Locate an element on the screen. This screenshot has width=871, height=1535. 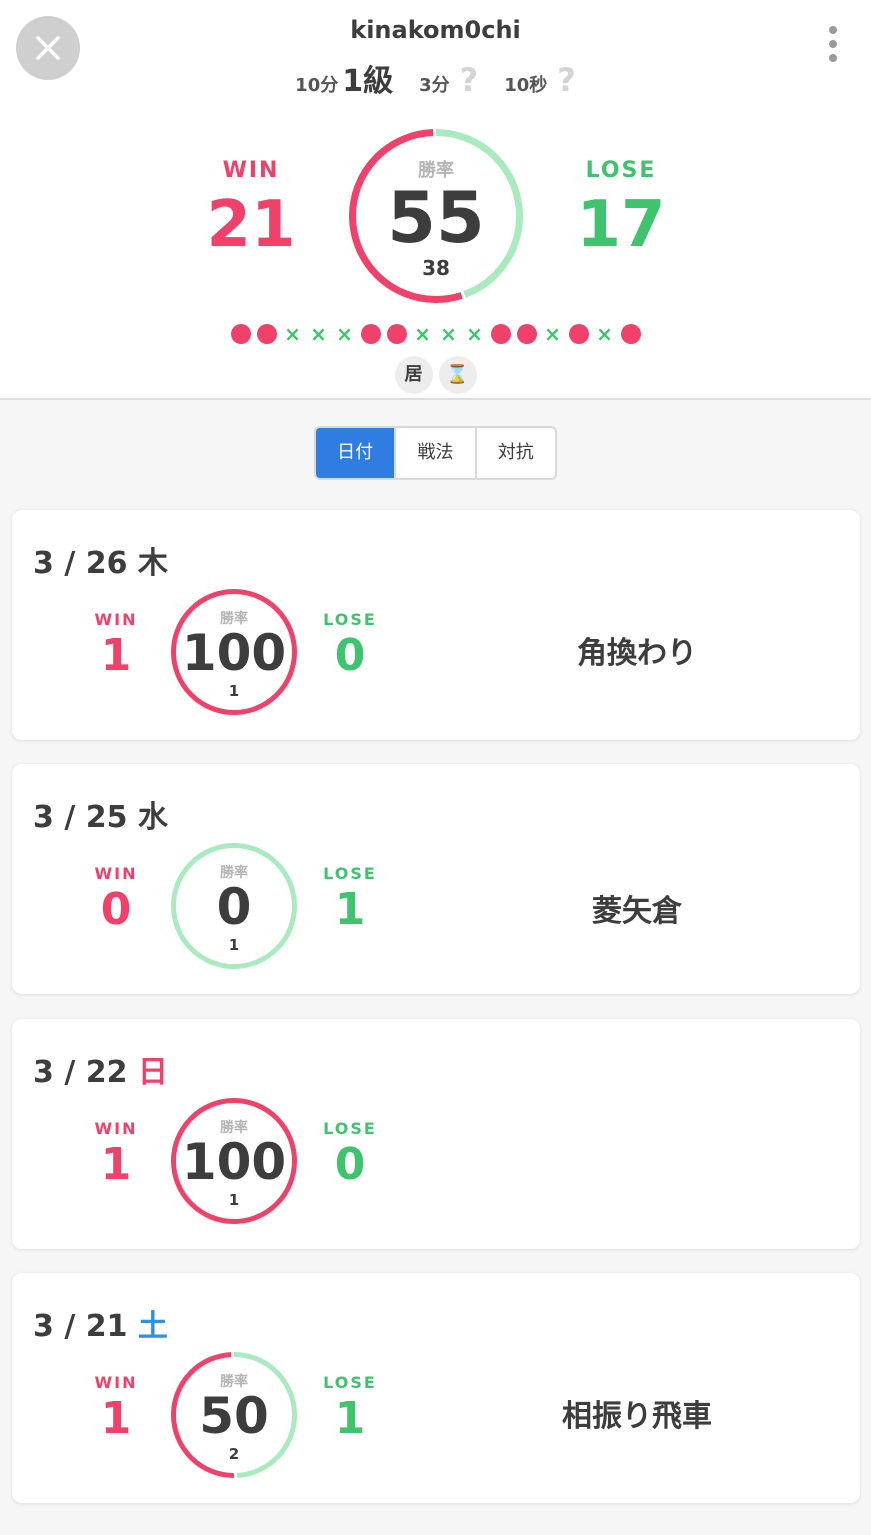
card-date: 3 / 22 日 is located at coordinates (100, 1072).